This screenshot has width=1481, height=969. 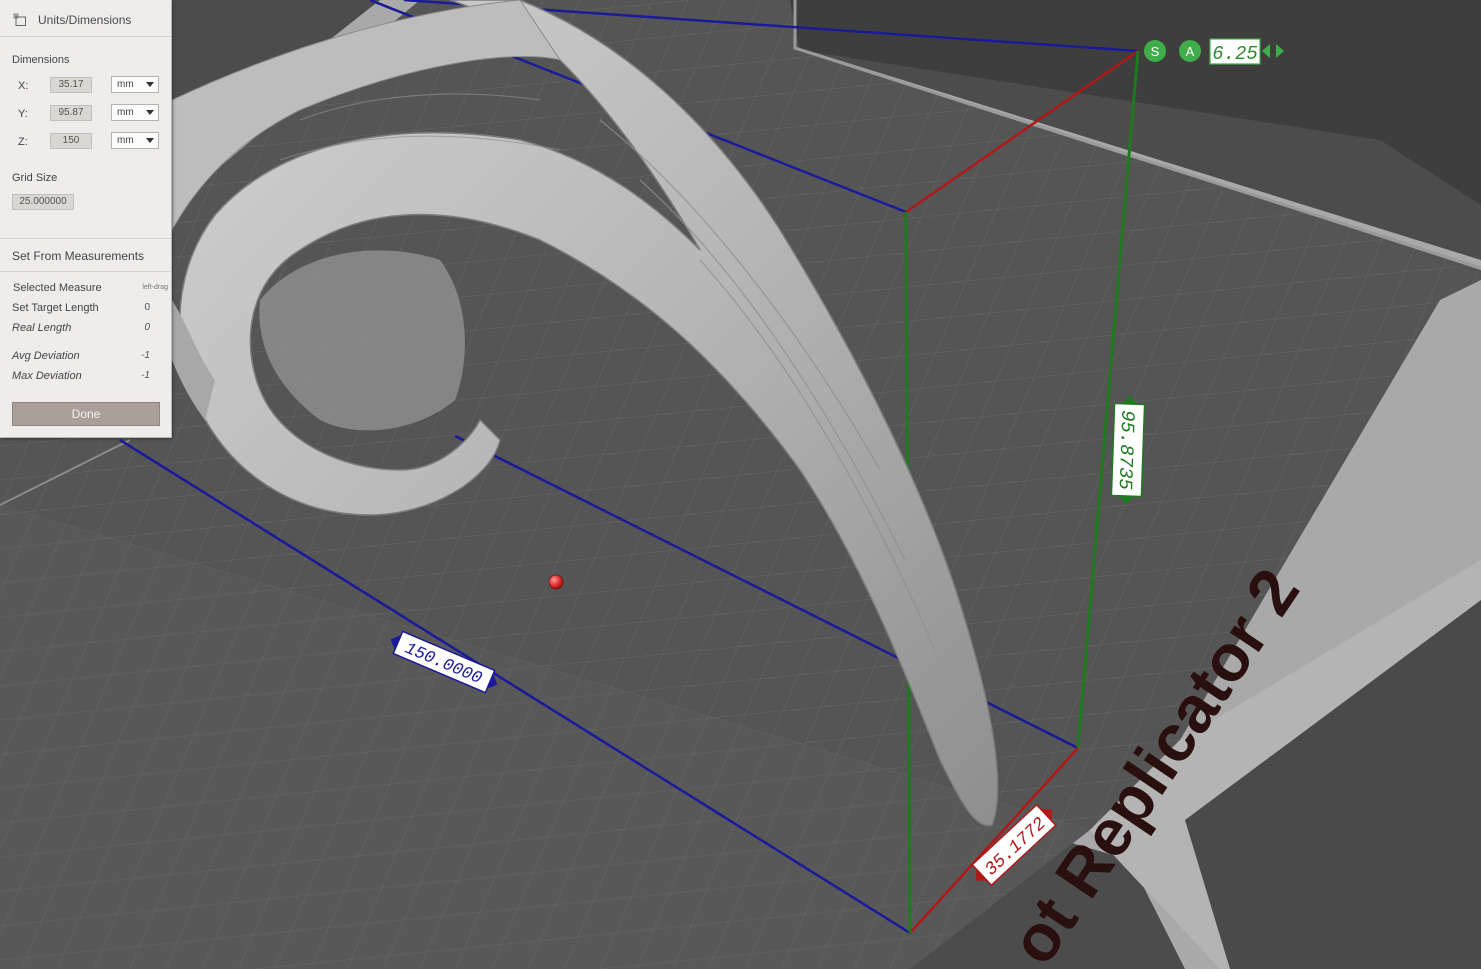 I want to click on selected-measure-label: Selected Measure, so click(x=57, y=288).